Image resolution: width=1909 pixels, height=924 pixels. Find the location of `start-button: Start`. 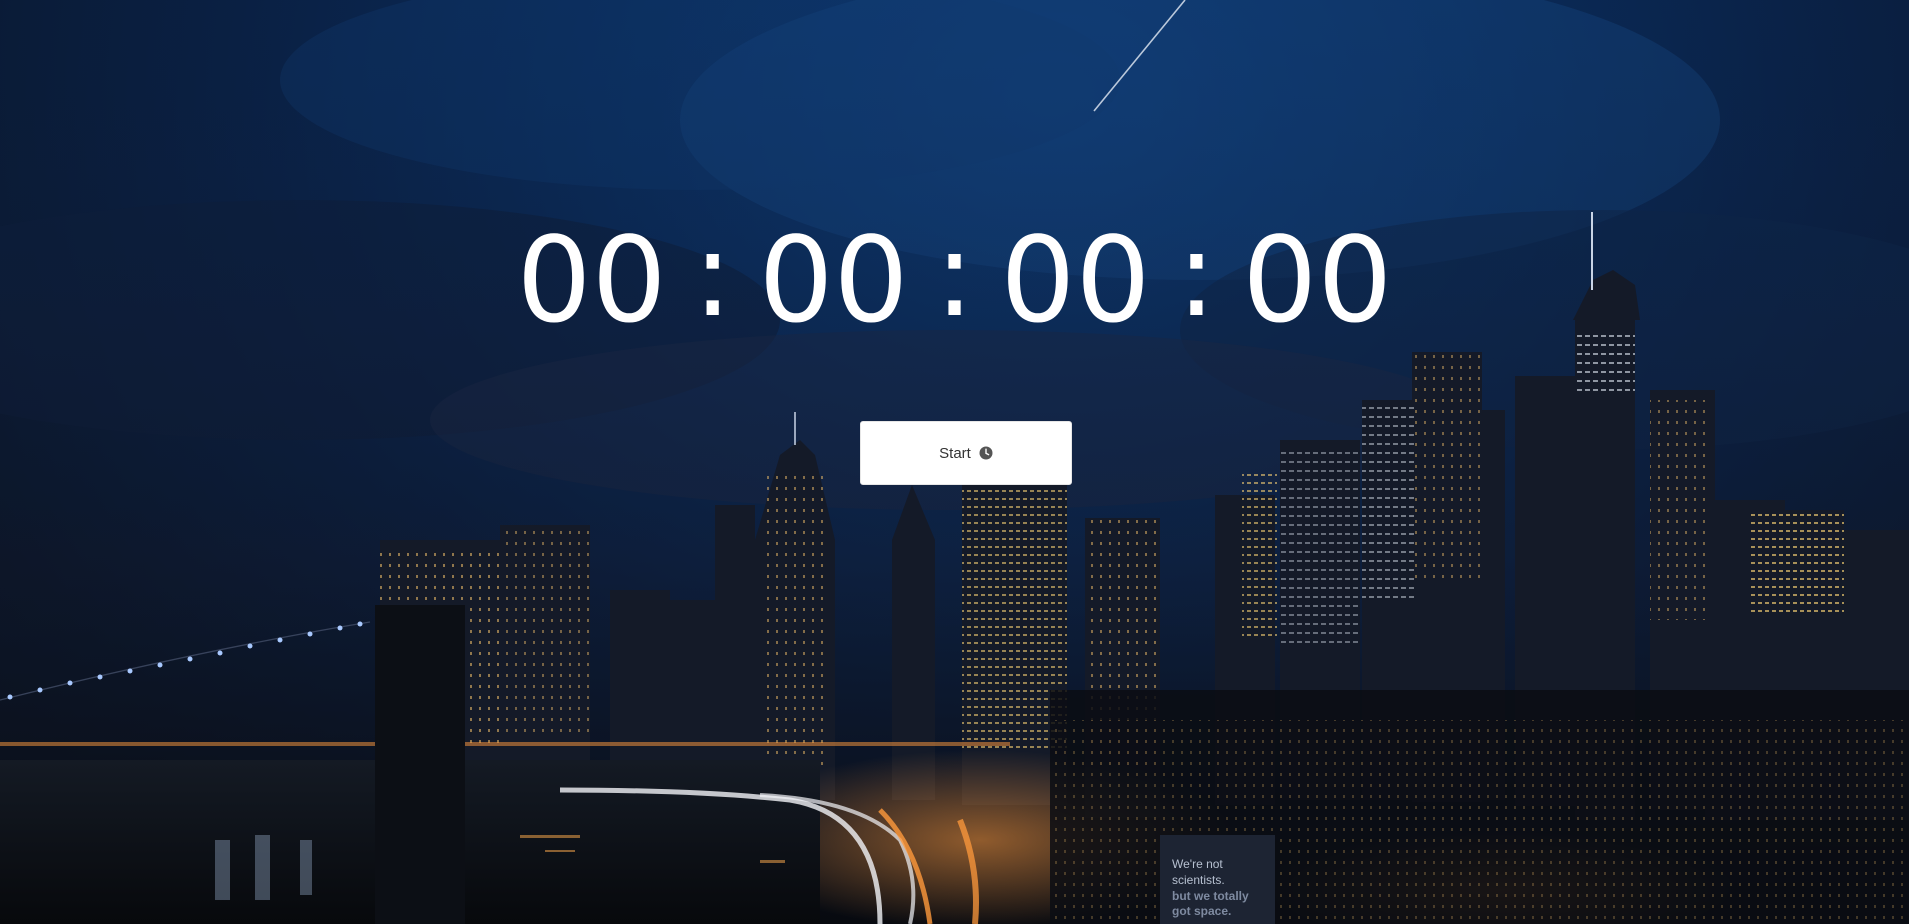

start-button: Start is located at coordinates (966, 453).